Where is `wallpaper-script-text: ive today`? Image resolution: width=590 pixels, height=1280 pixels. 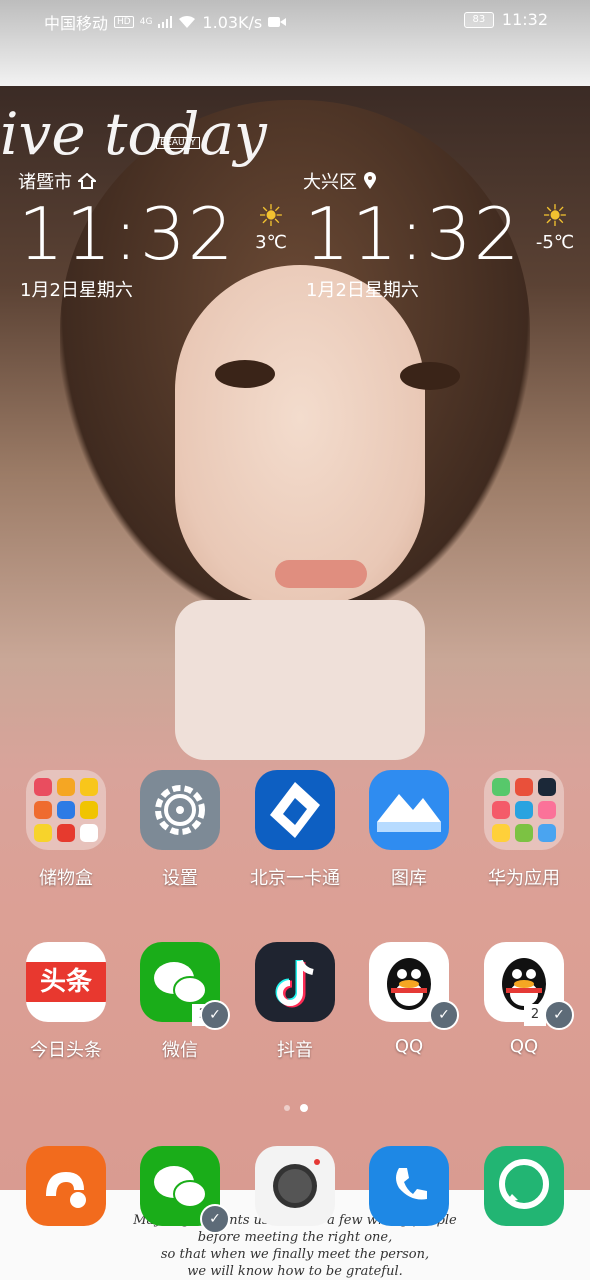 wallpaper-script-text: ive today is located at coordinates (133, 134).